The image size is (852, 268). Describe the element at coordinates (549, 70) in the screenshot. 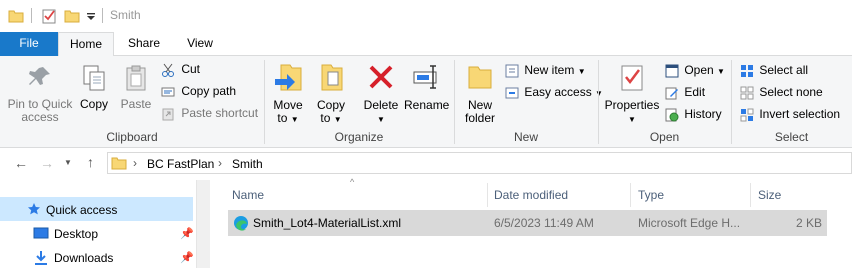

I see `new-item-label: New item` at that location.